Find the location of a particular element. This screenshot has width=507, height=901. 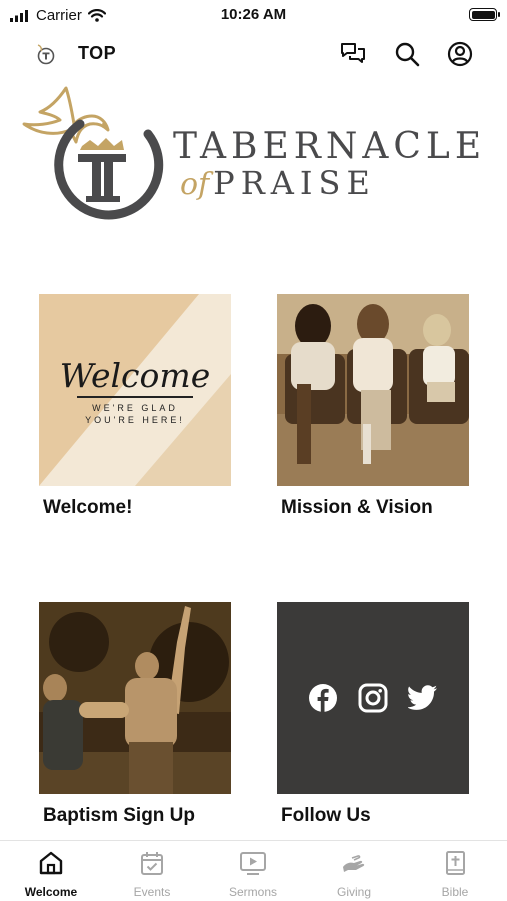

tab-welcome-label: Welcome is located at coordinates (51, 892).